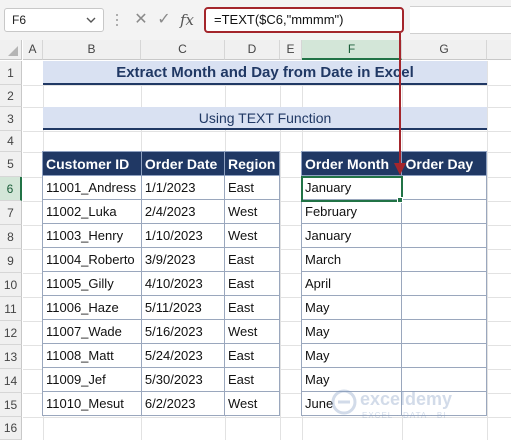 The height and width of the screenshot is (440, 511). Describe the element at coordinates (92, 235) in the screenshot. I see `customer-id-cell: 11003_Henry` at that location.